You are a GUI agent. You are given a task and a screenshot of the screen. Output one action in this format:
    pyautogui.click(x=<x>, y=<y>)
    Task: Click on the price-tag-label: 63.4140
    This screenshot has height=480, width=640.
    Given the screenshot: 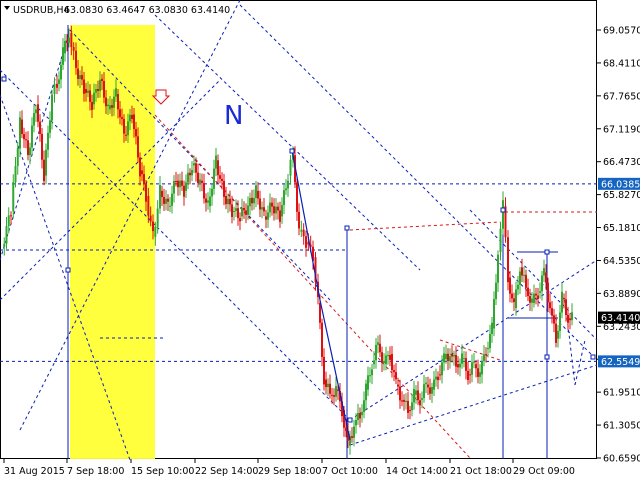 What is the action you would take?
    pyautogui.click(x=620, y=318)
    